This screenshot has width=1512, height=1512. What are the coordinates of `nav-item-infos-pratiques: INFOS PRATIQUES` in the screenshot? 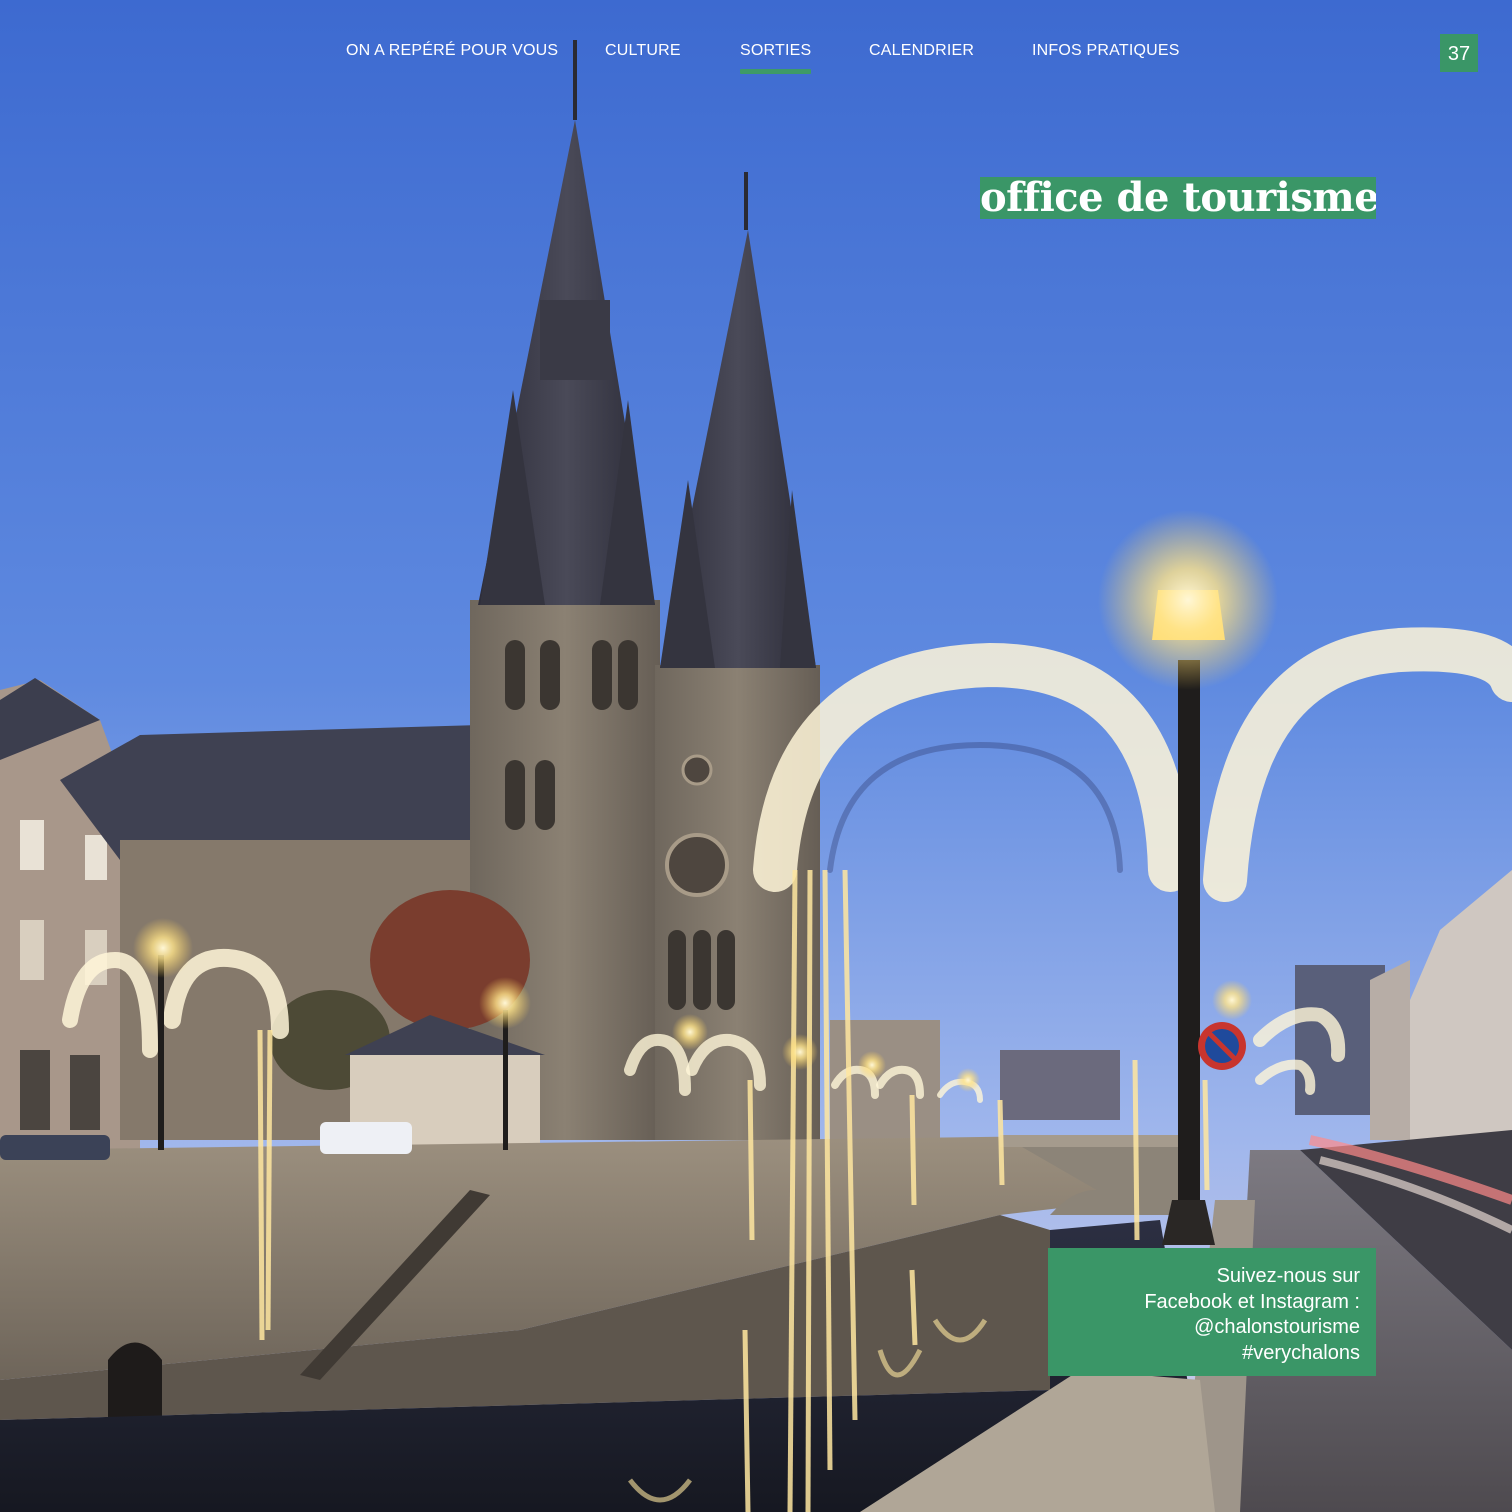 It's located at (1106, 51).